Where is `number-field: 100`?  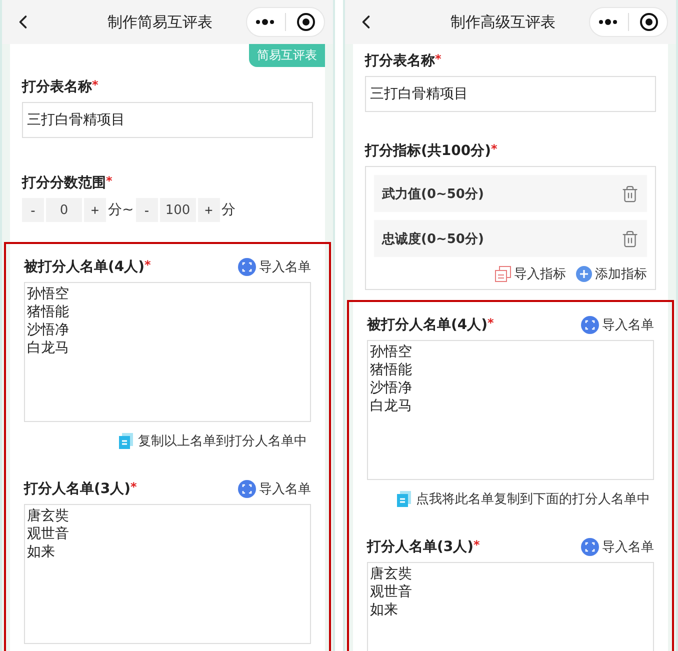
number-field: 100 is located at coordinates (178, 210).